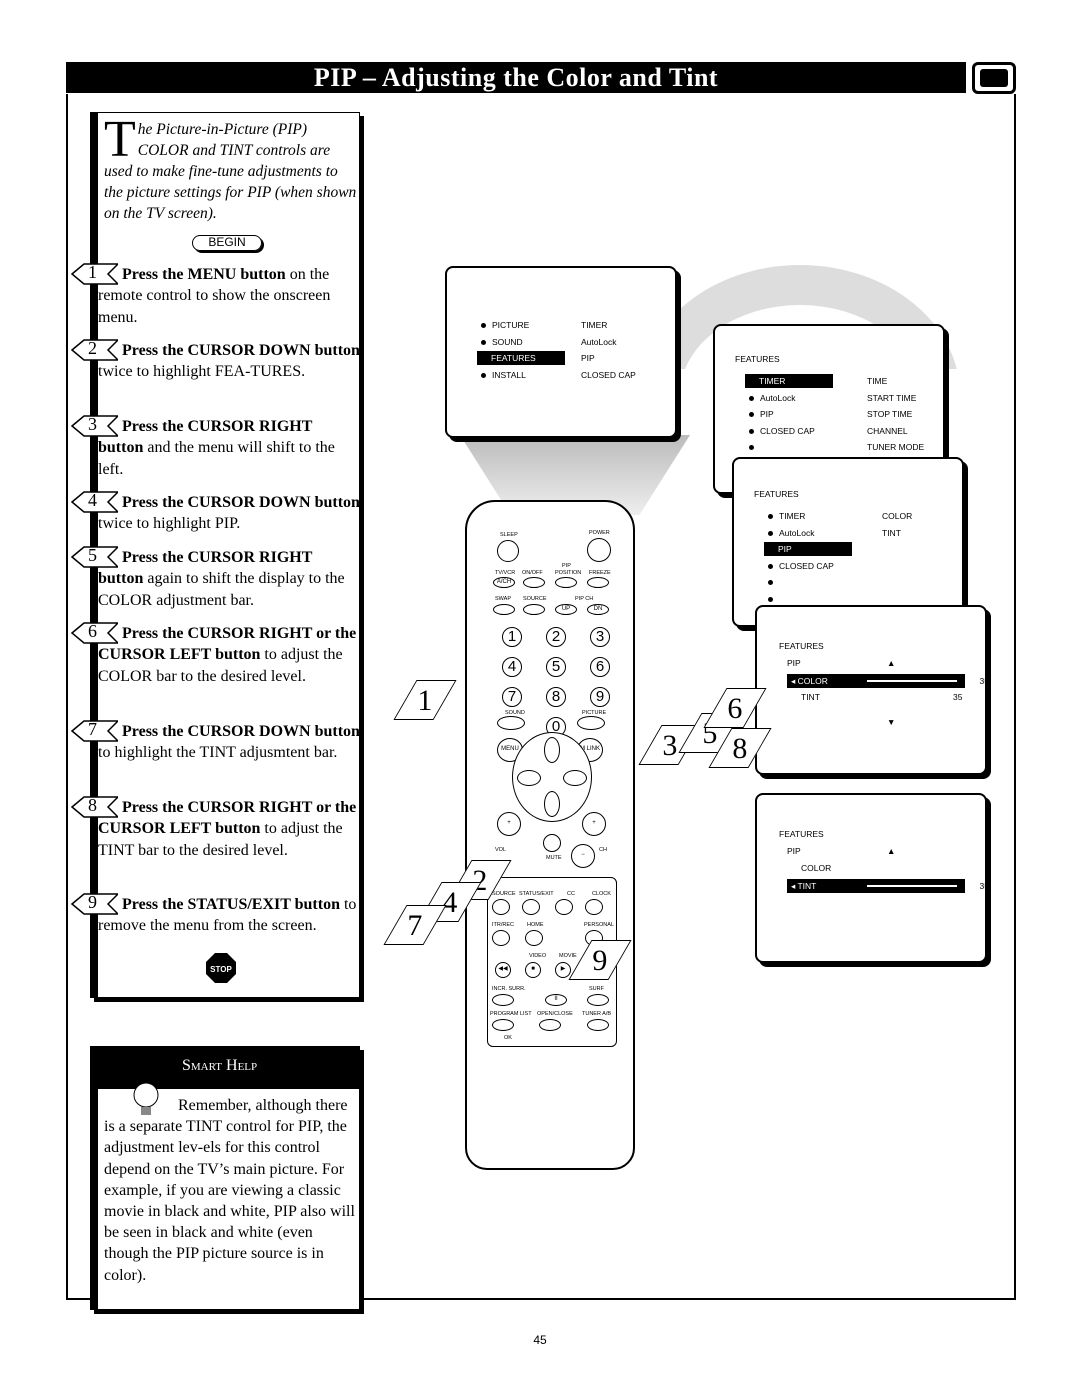  Describe the element at coordinates (92, 631) in the screenshot. I see `step-number: 6` at that location.